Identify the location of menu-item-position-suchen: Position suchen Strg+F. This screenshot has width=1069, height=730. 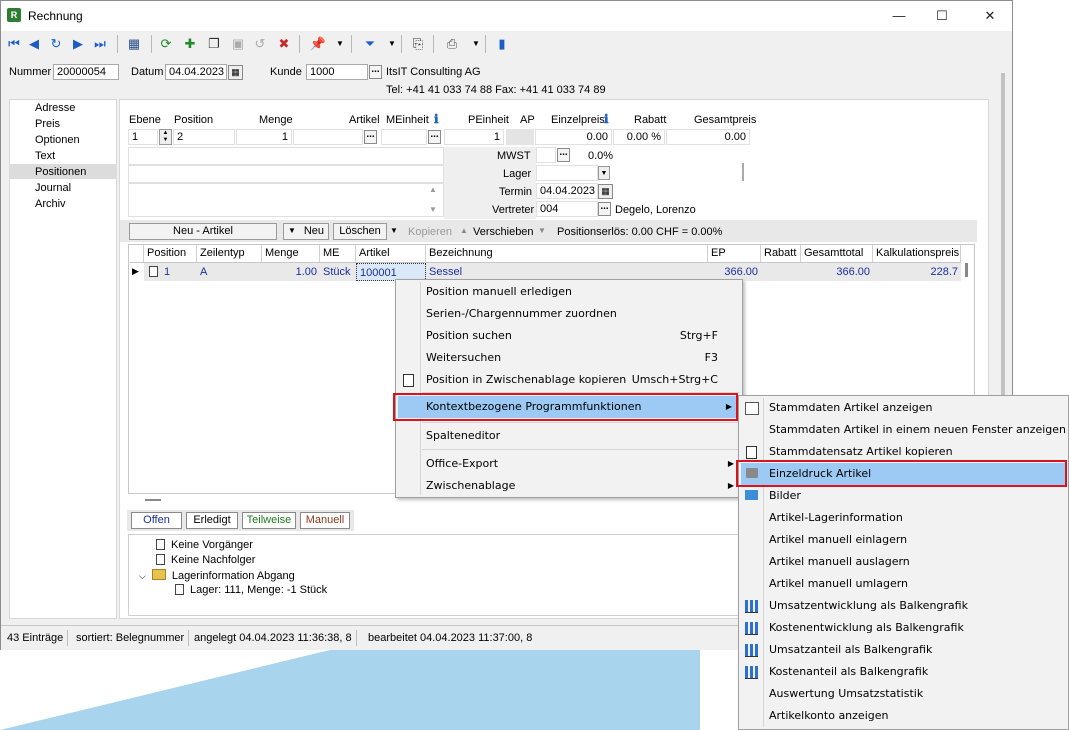
(569, 336).